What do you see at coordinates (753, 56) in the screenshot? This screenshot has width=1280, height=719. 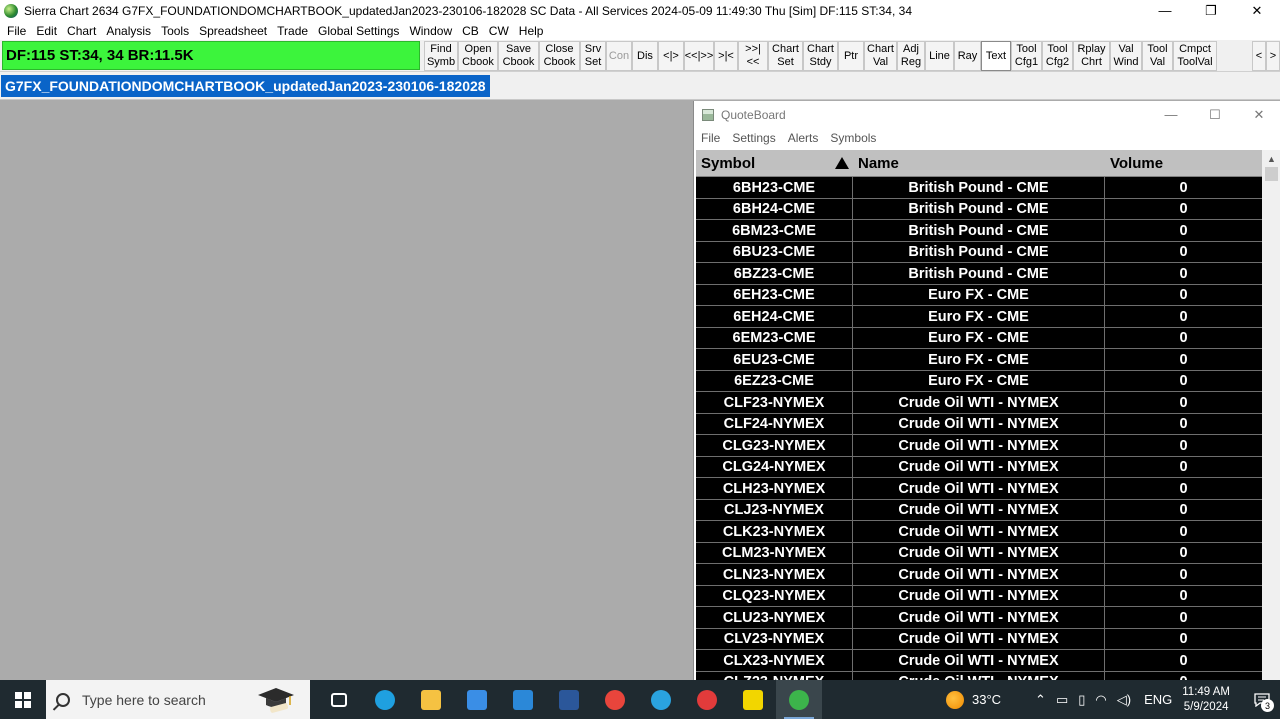 I see `fit-expand-button: >>|<<` at bounding box center [753, 56].